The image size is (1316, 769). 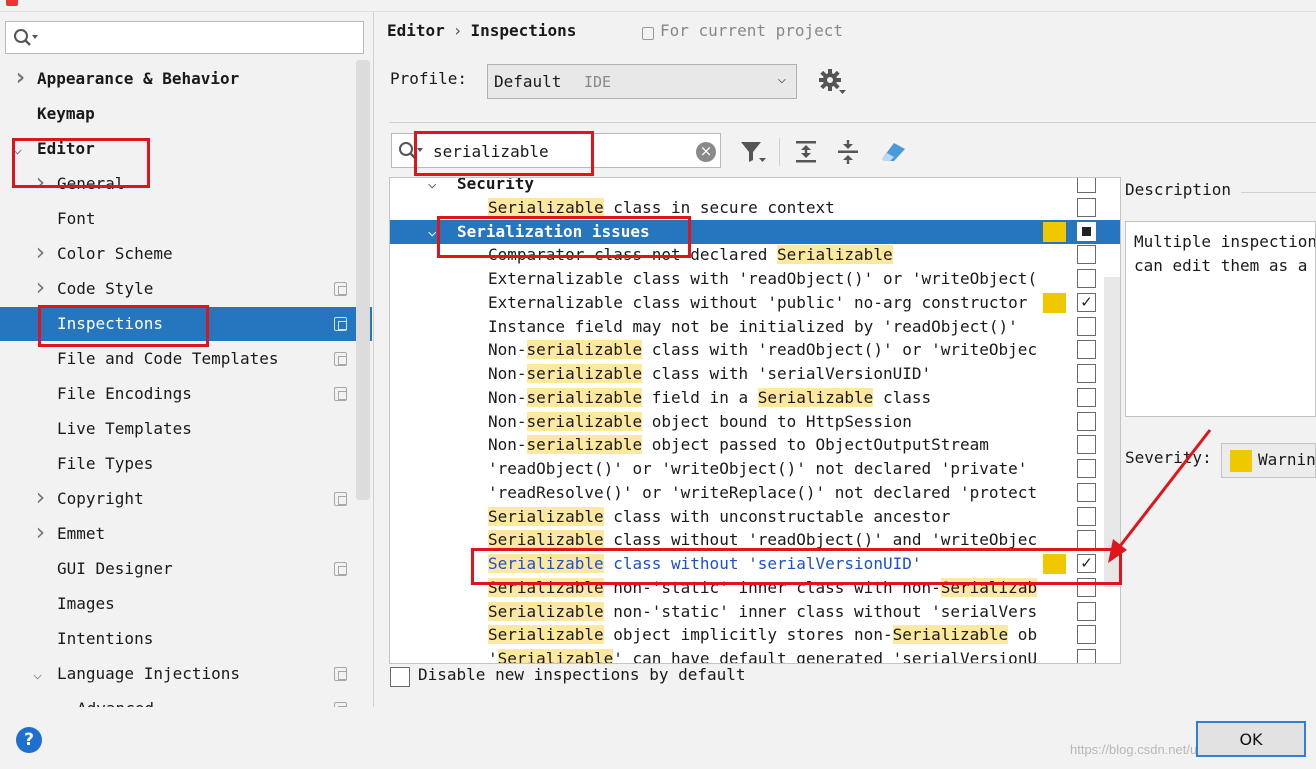 I want to click on gear-icon, so click(x=833, y=82).